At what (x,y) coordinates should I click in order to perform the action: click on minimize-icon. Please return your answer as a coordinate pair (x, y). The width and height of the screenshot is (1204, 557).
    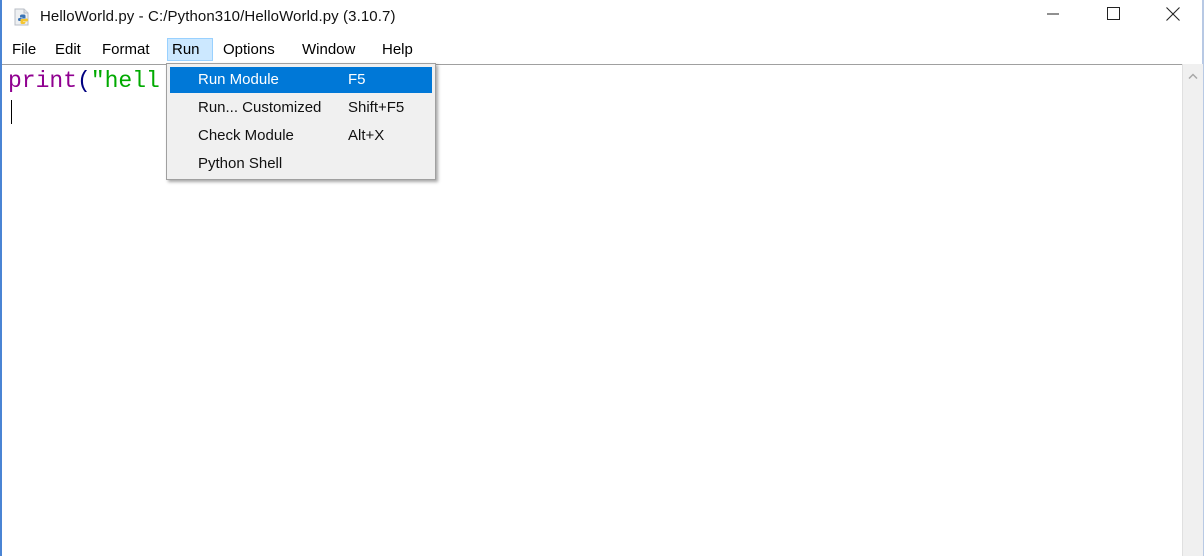
    Looking at the image, I should click on (1053, 16).